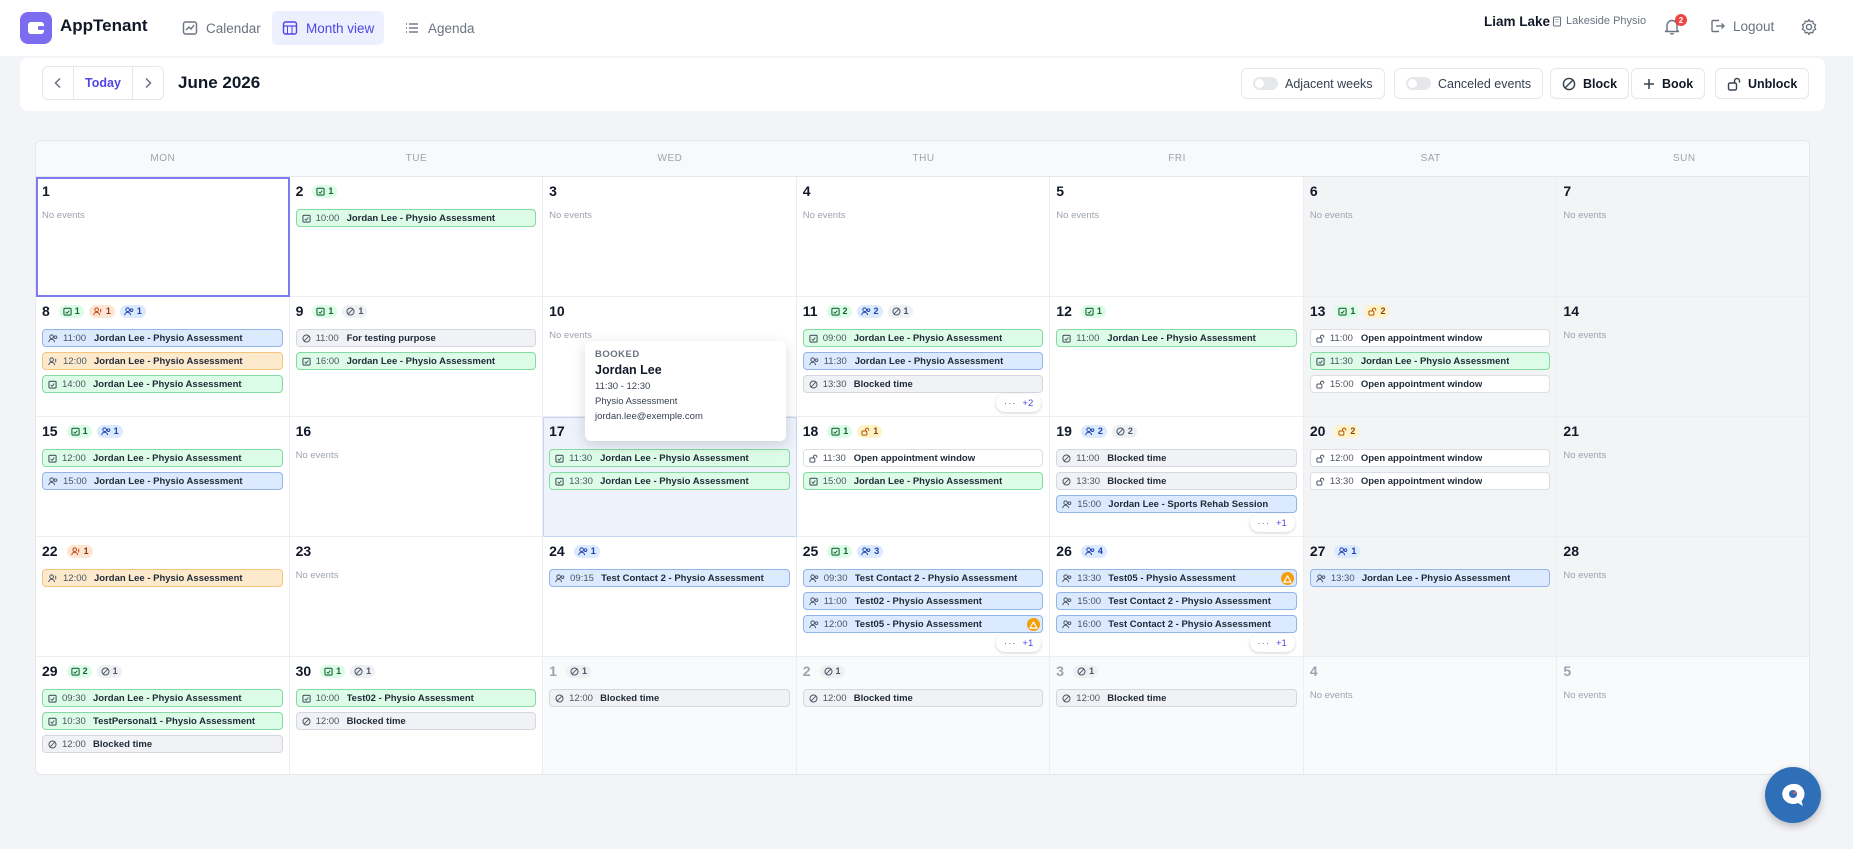 This screenshot has width=1853, height=849. What do you see at coordinates (1430, 338) in the screenshot?
I see `event-open: 11:00 Open appointment window` at bounding box center [1430, 338].